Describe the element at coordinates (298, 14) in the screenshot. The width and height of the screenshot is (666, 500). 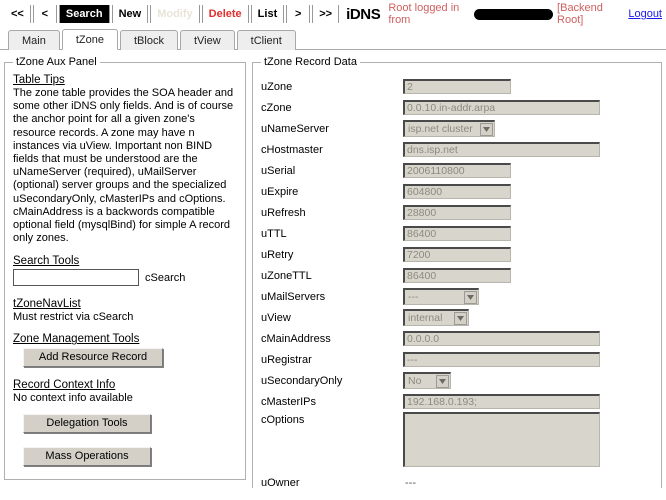
I see `nav-button-: >` at that location.